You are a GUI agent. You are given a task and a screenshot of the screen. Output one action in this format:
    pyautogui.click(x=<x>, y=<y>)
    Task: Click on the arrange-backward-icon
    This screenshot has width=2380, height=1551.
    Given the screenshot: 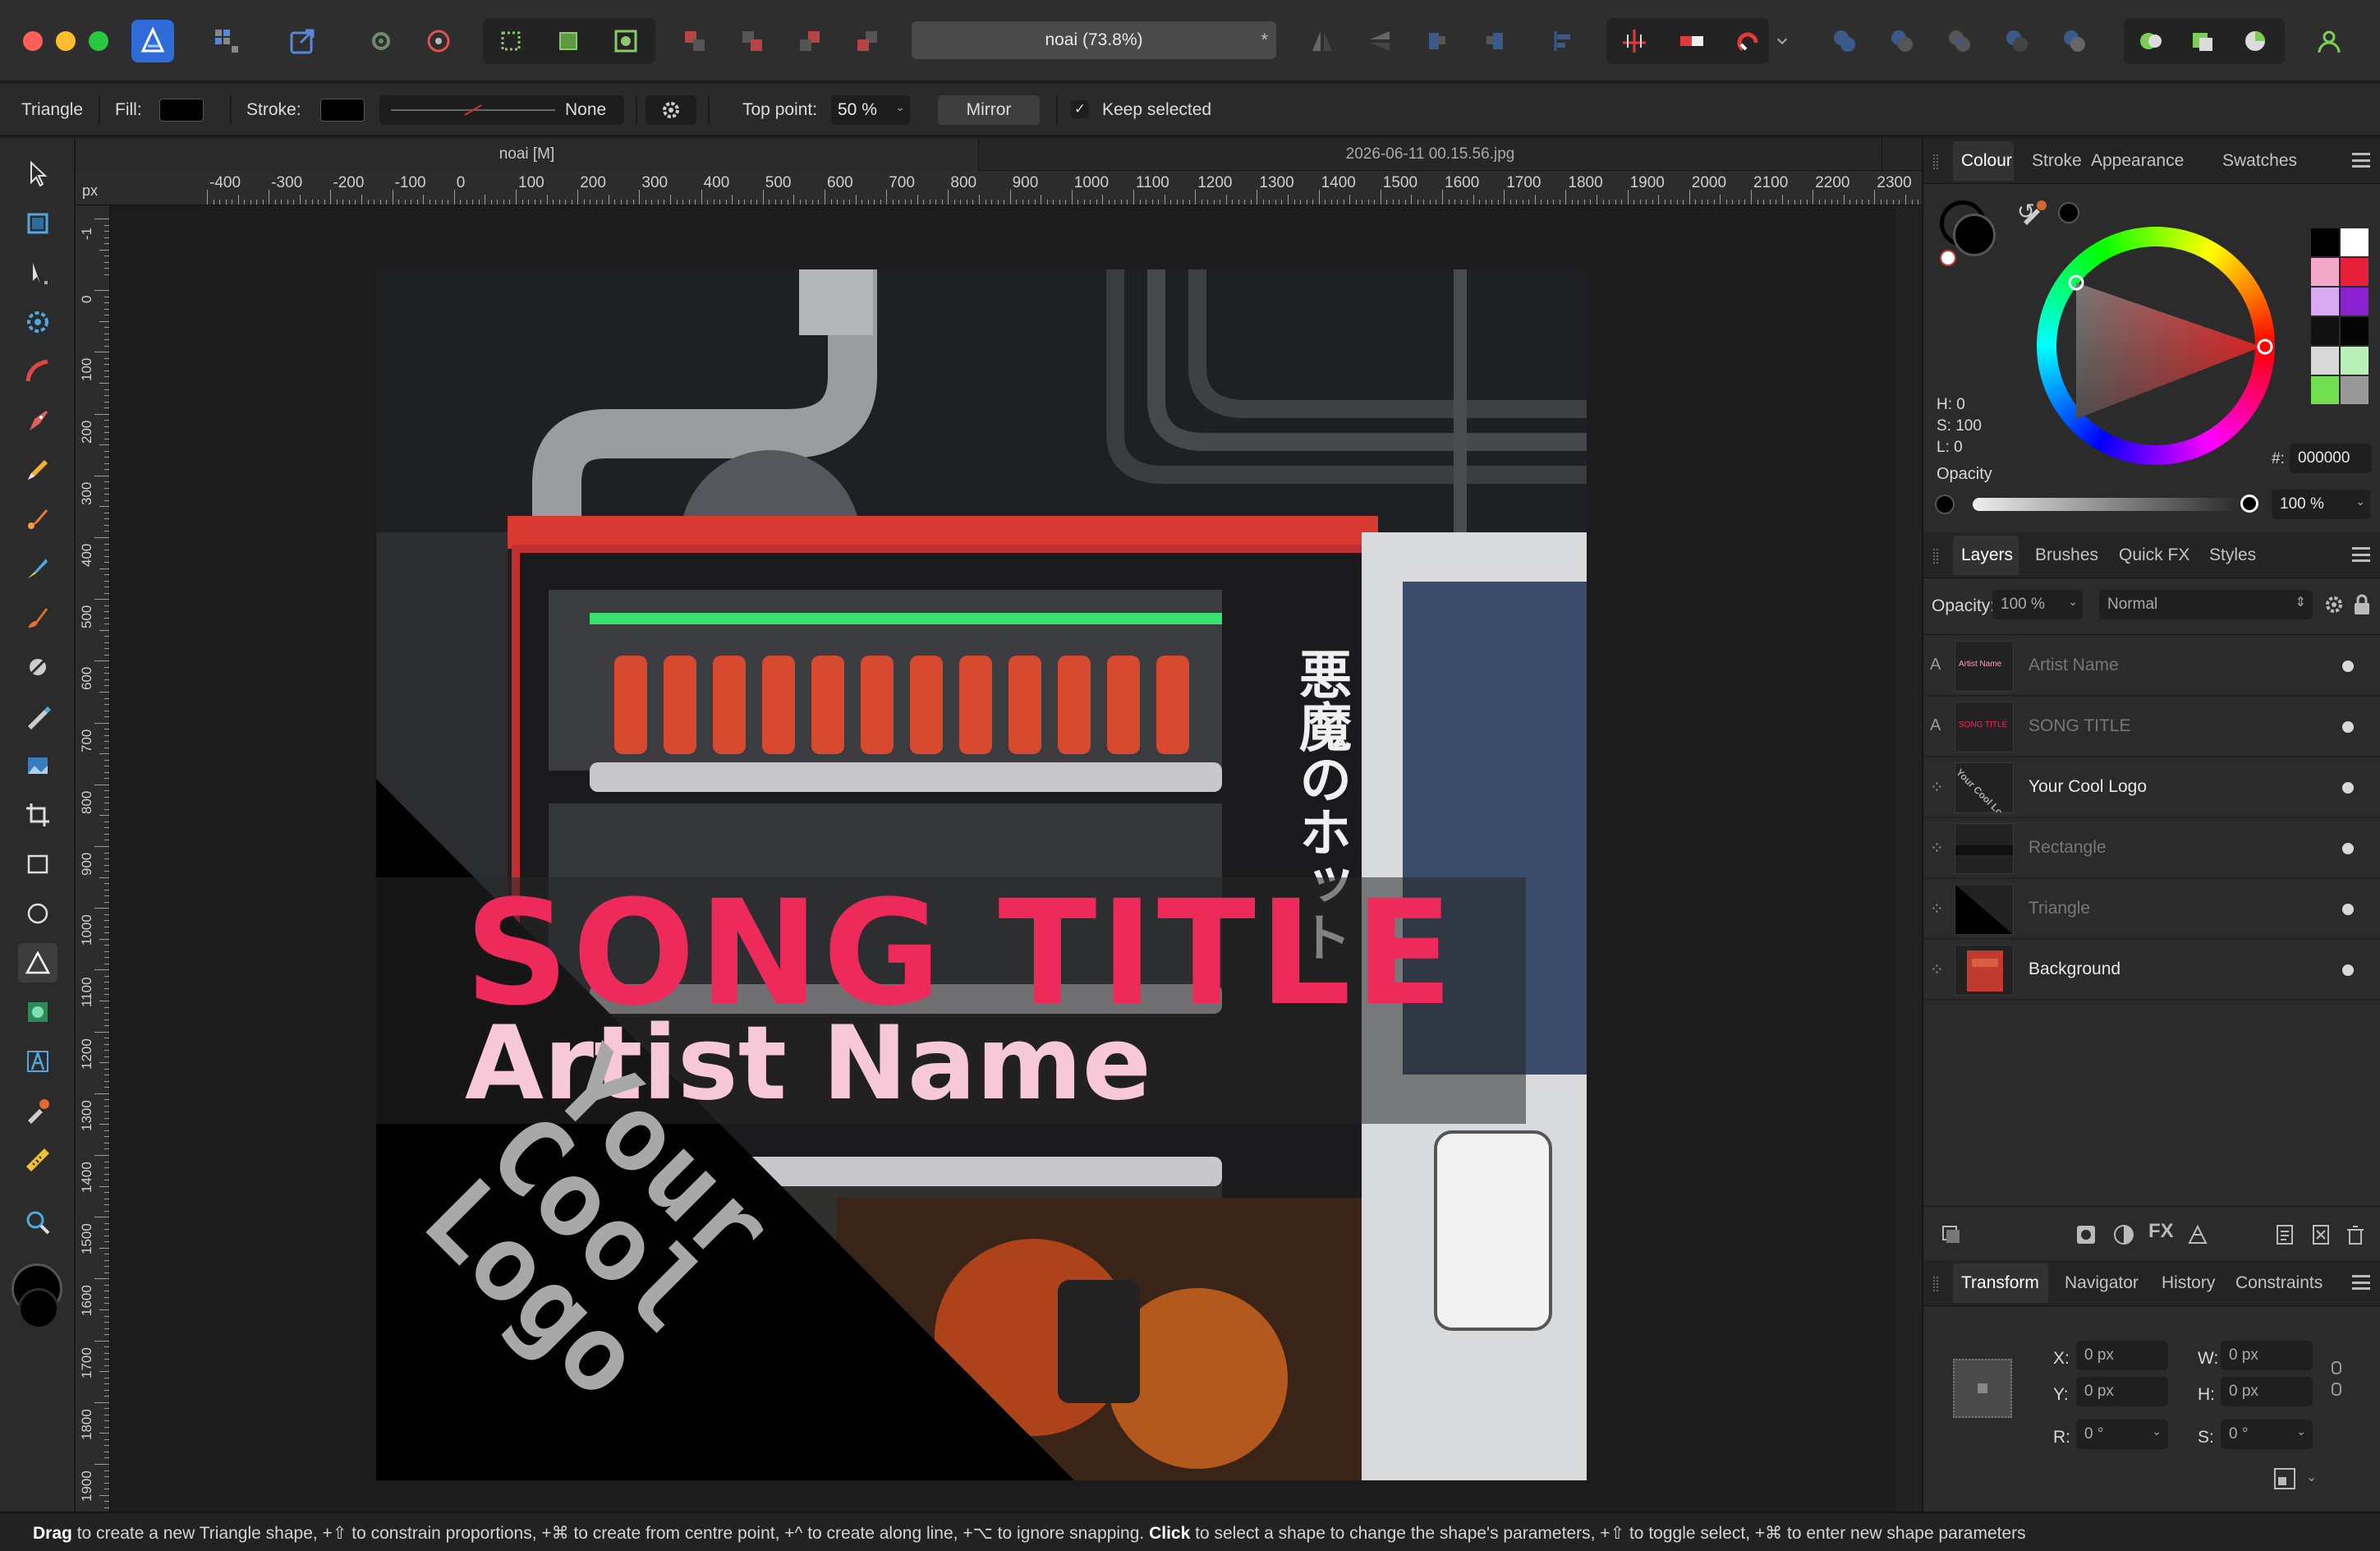 What is the action you would take?
    pyautogui.click(x=752, y=41)
    